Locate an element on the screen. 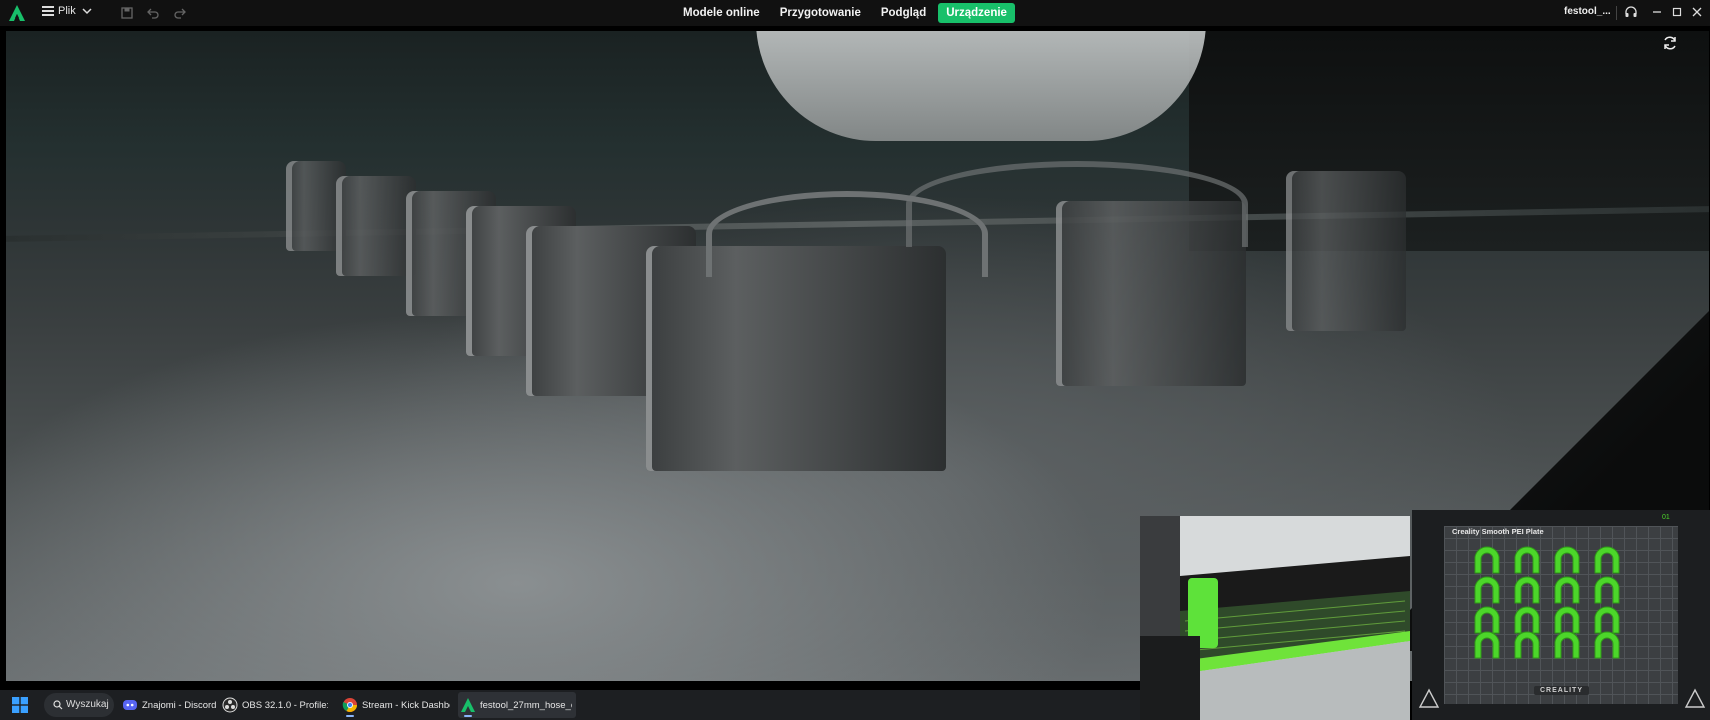 Image resolution: width=1710 pixels, height=720 pixels. slicer-preview: Creality Smooth PEI Plate 01 CREALITY is located at coordinates (1561, 615).